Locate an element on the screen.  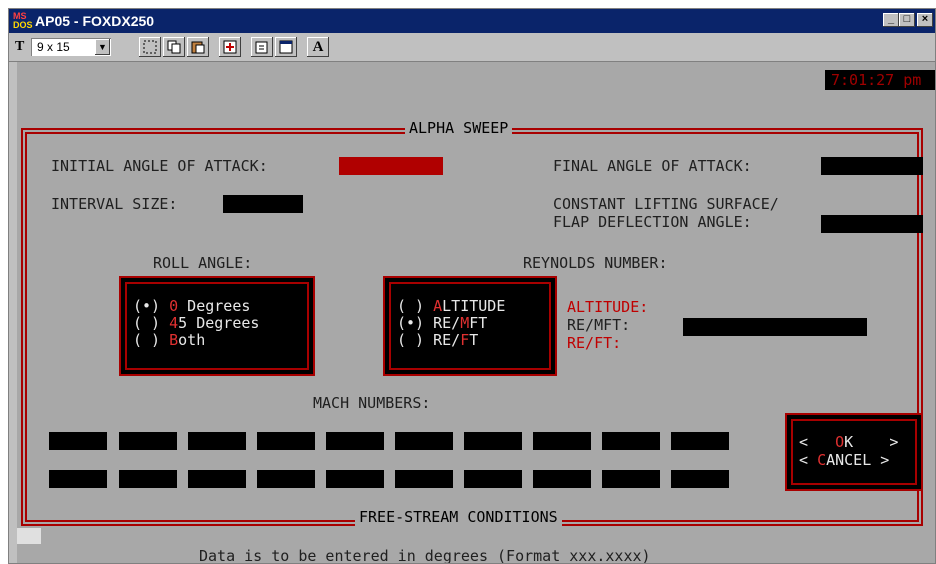
roll-angle-group: (•) 0 Degrees ( ) 45 Degrees ( ) Both is located at coordinates (217, 326).